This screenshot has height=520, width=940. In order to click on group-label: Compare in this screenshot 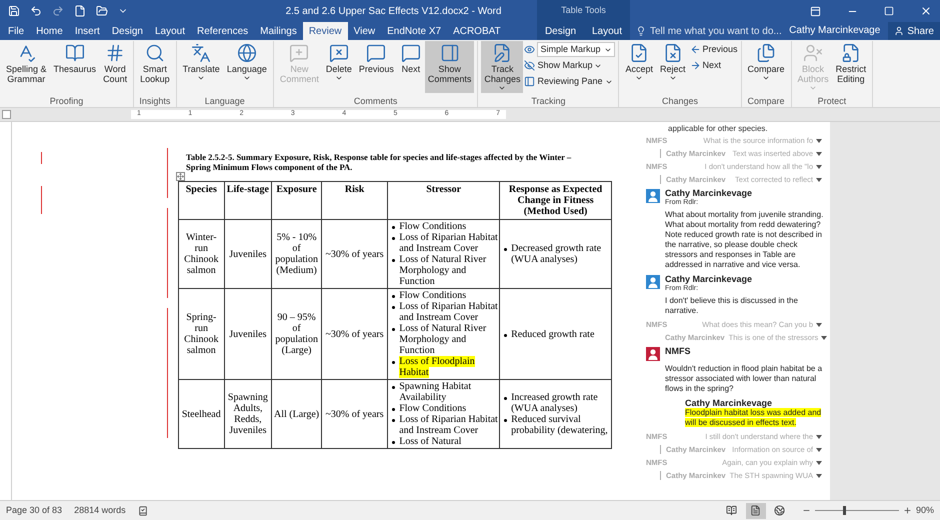, I will do `click(766, 101)`.